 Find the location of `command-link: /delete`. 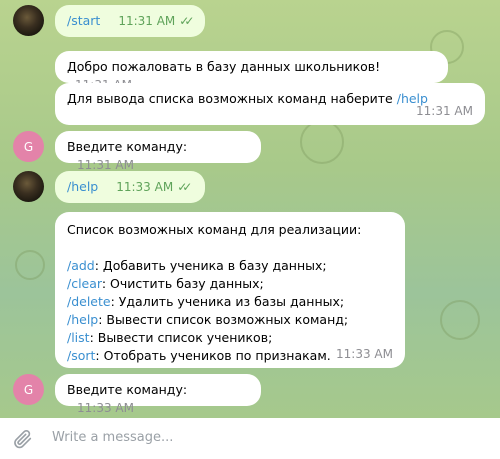

command-link: /delete is located at coordinates (89, 301).